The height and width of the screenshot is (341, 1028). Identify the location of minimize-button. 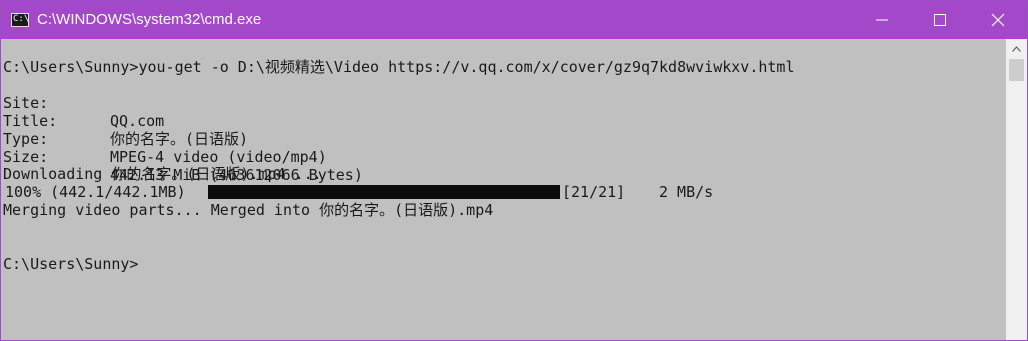
(882, 20).